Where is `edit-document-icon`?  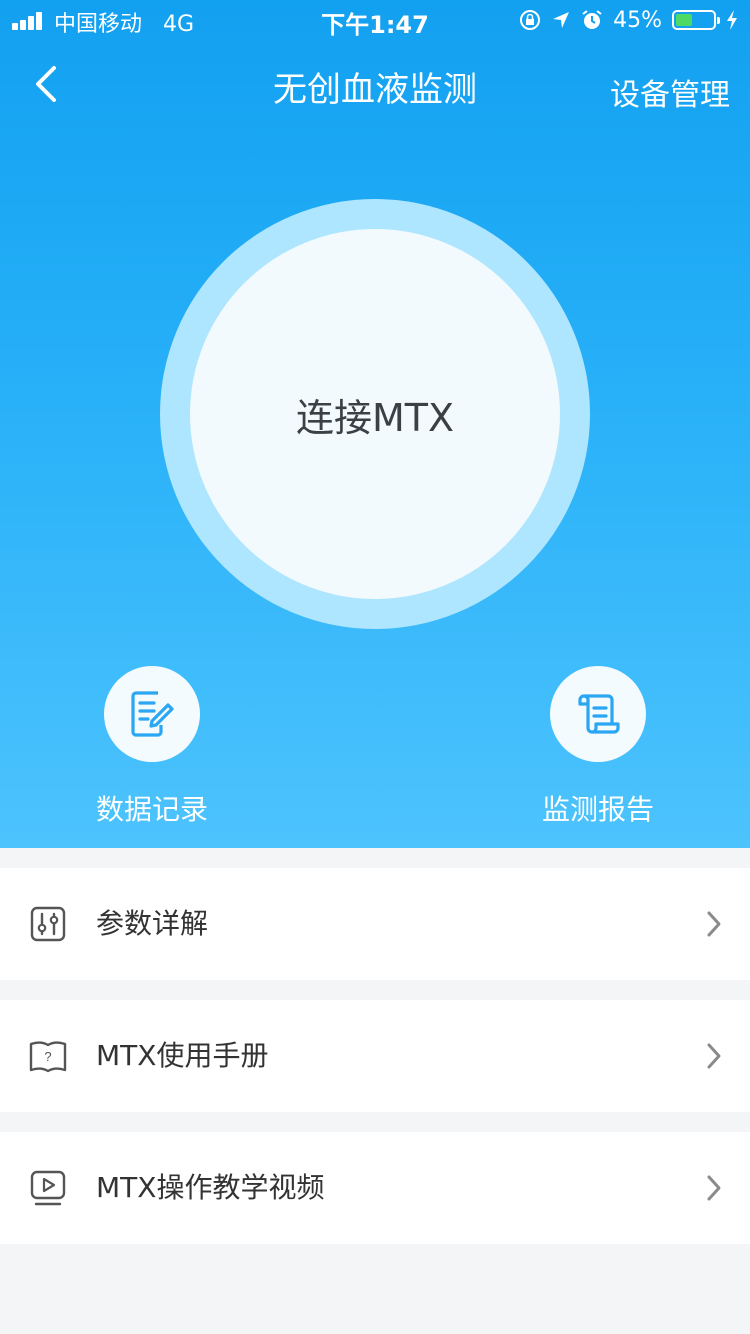
edit-document-icon is located at coordinates (152, 714).